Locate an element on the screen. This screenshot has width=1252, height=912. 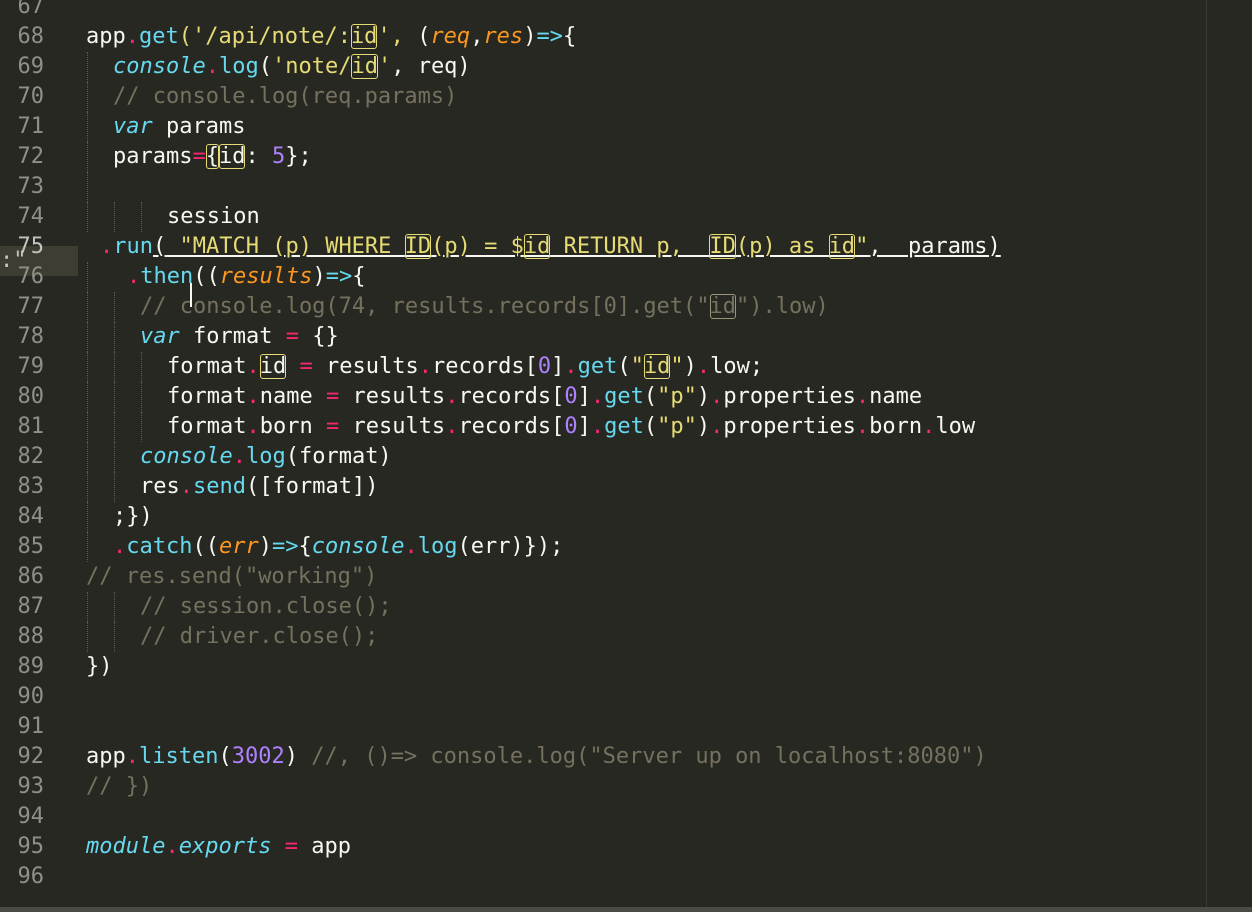
code-token: ] is located at coordinates (558, 366).